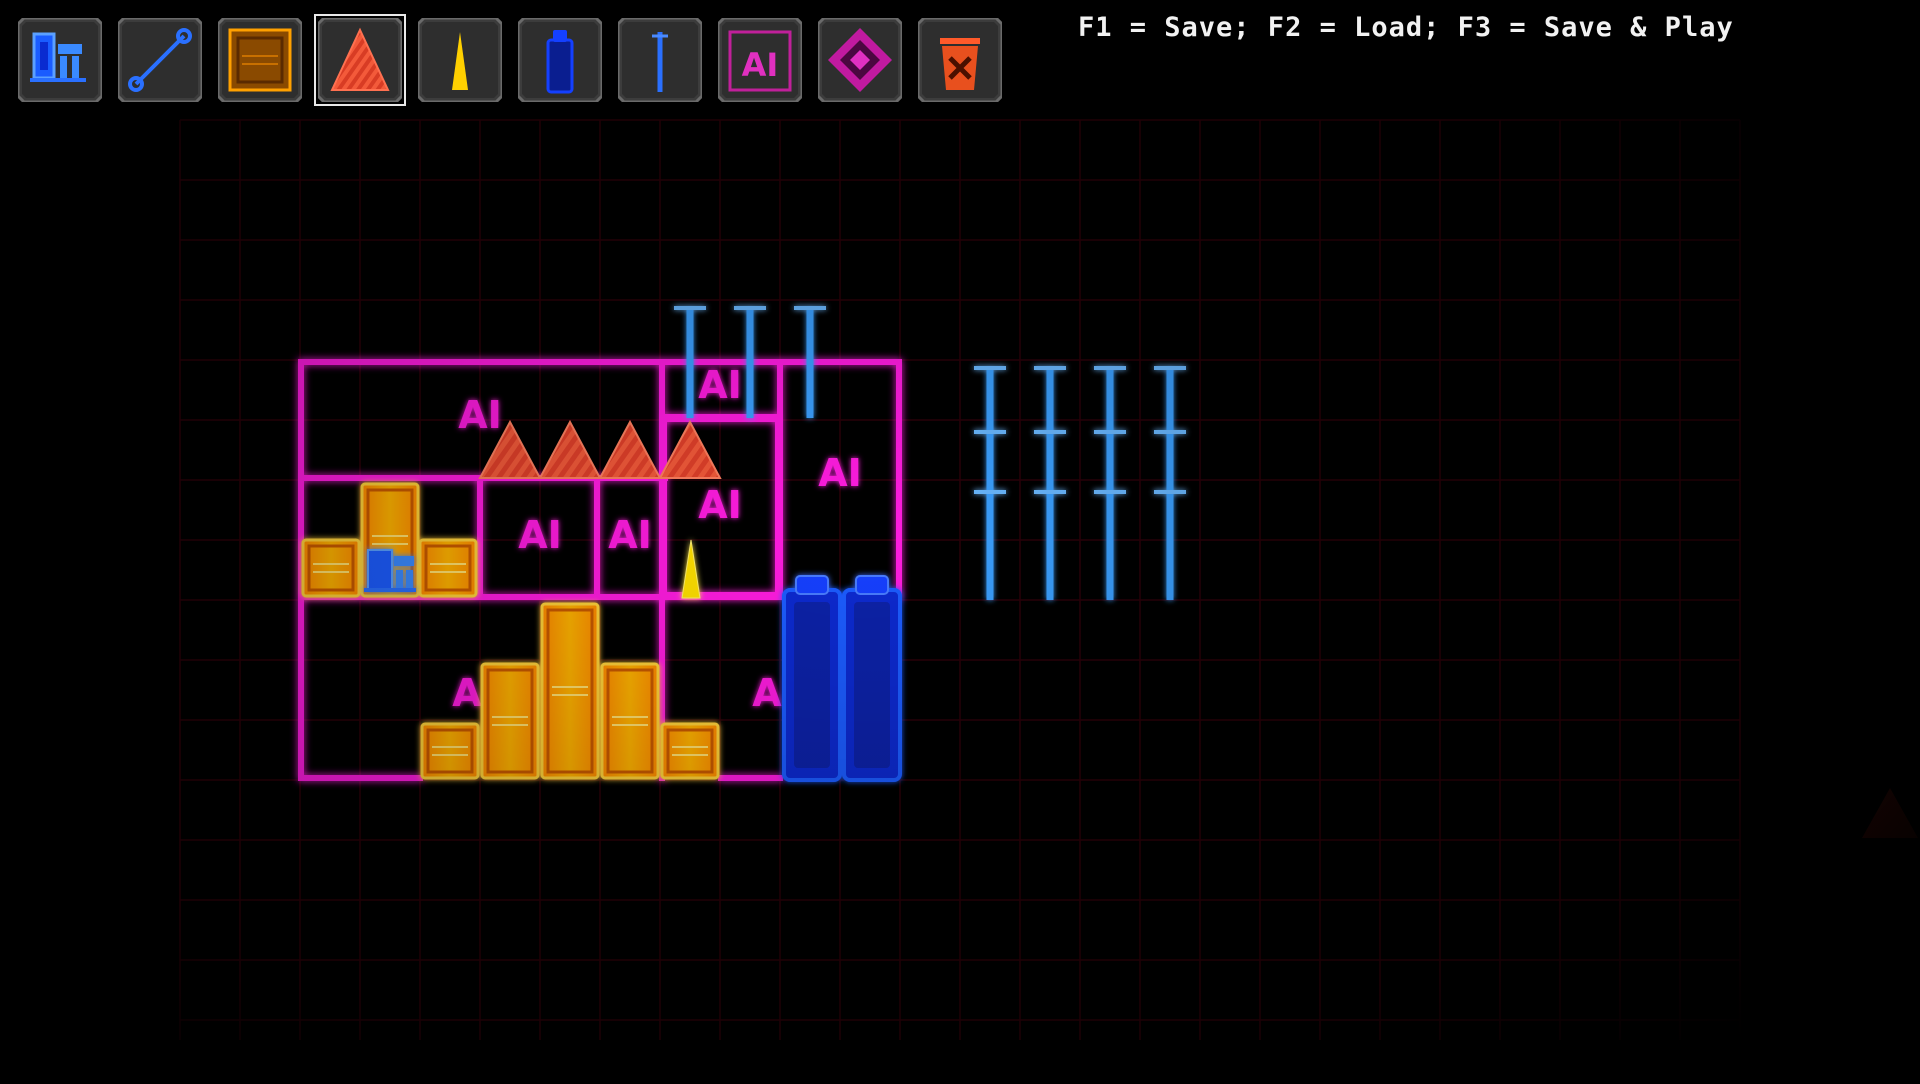 The height and width of the screenshot is (1084, 1920). I want to click on key-hint: F1 = Save; F2 = Load; F3 = Save & Play, so click(1406, 27).